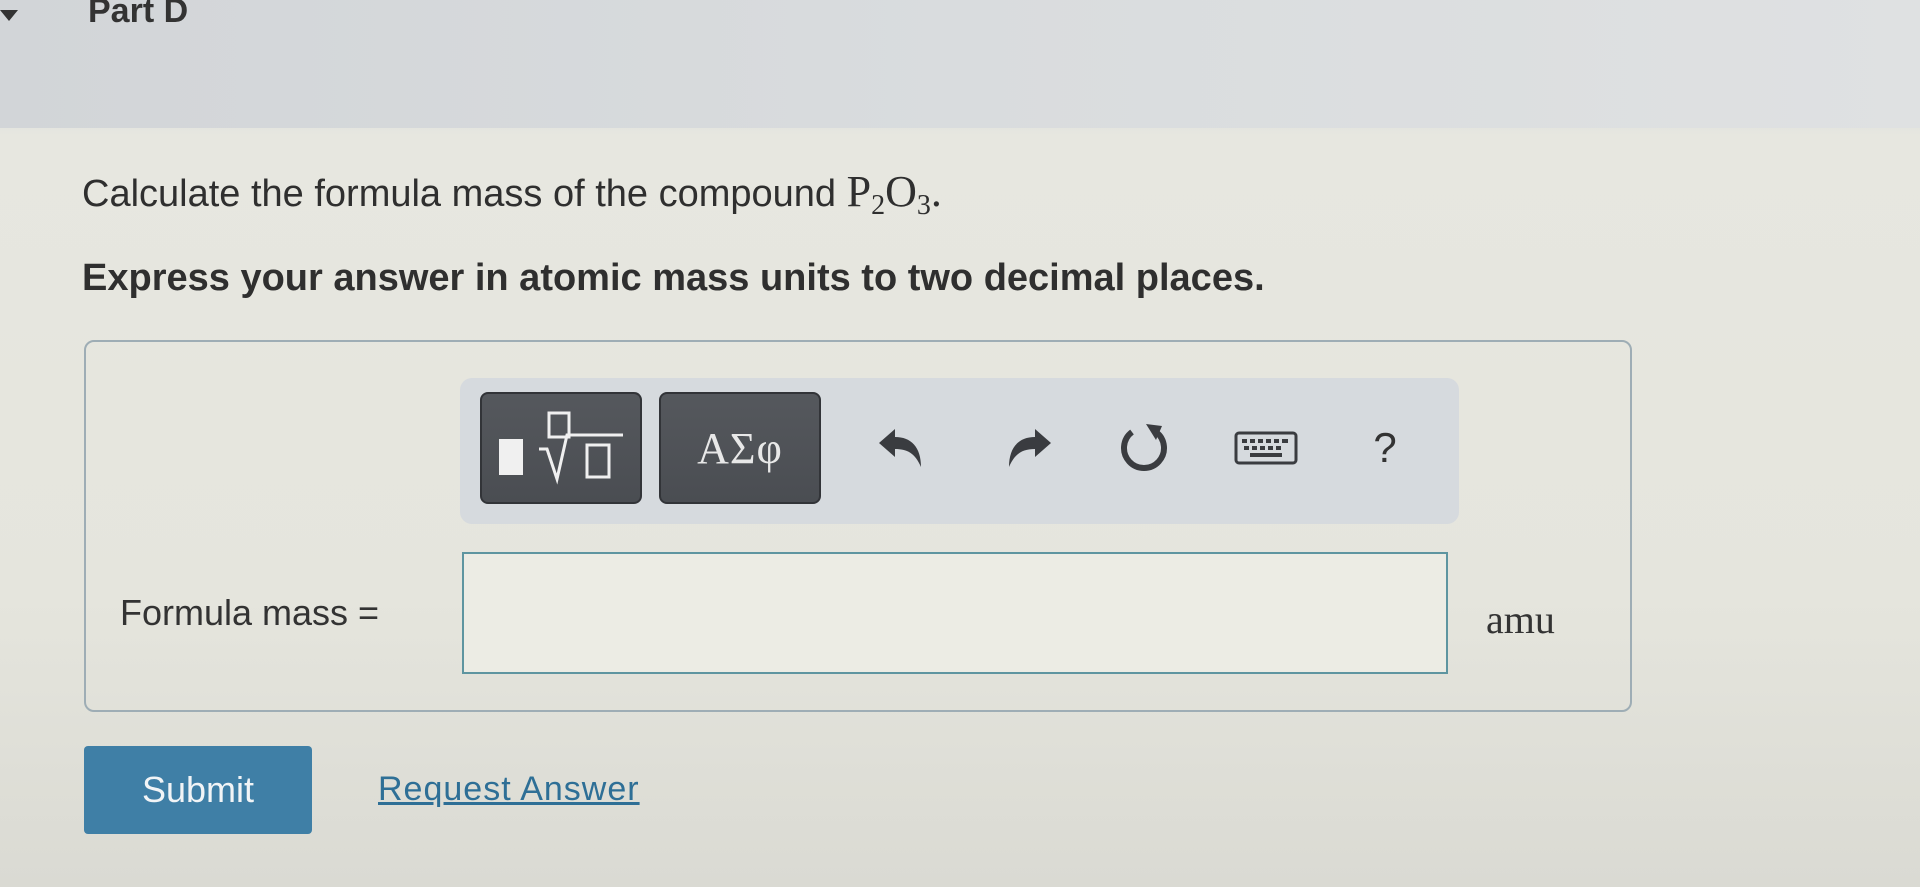 This screenshot has width=1920, height=887. I want to click on undo-icon, so click(900, 448).